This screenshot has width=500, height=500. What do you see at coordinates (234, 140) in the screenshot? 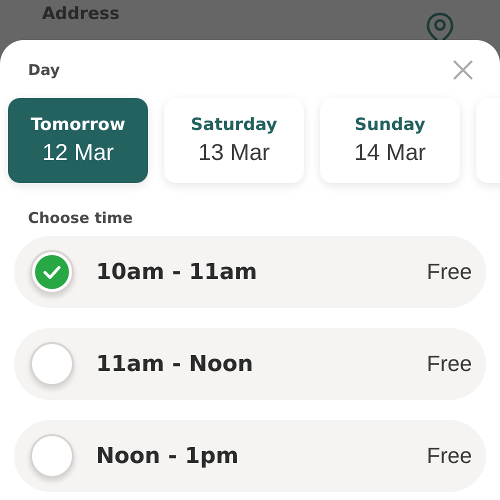
I see `day-card: Saturday 13 Mar` at bounding box center [234, 140].